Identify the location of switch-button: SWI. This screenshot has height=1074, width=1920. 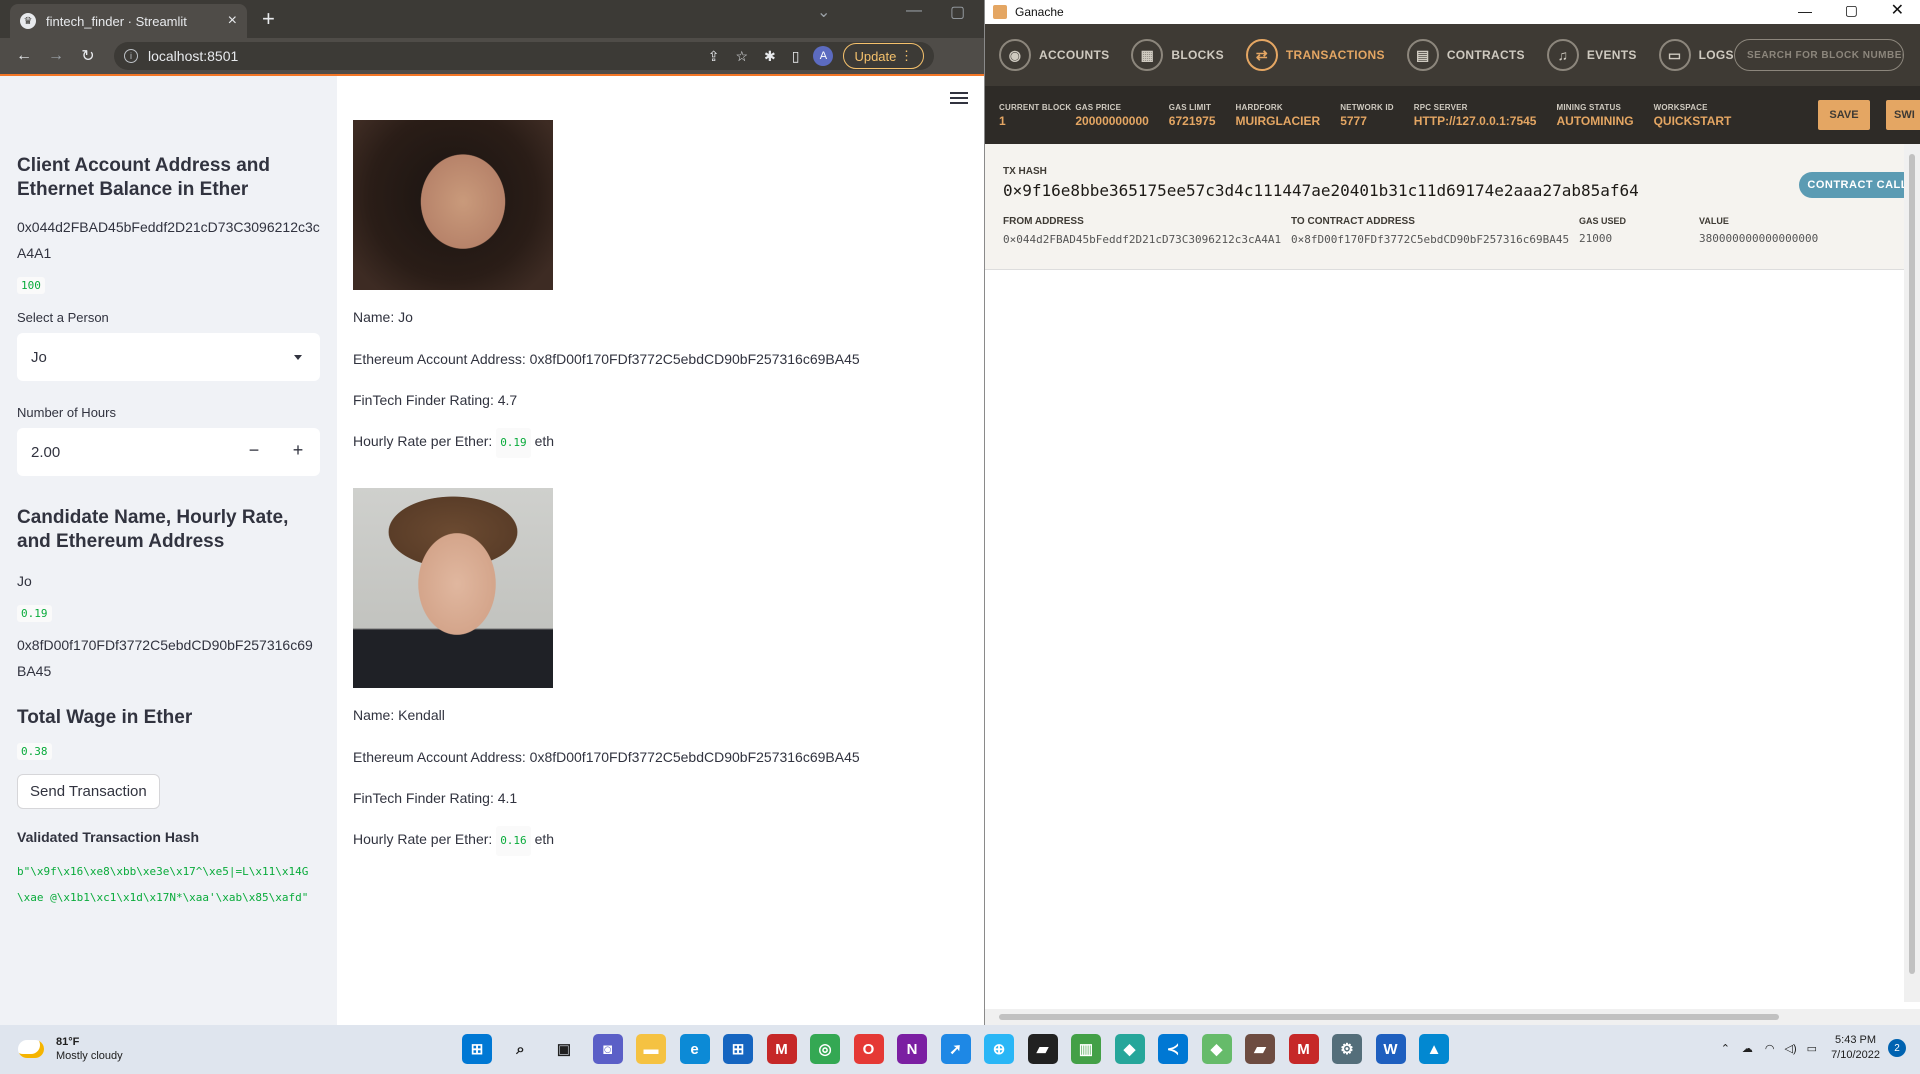
(1903, 115).